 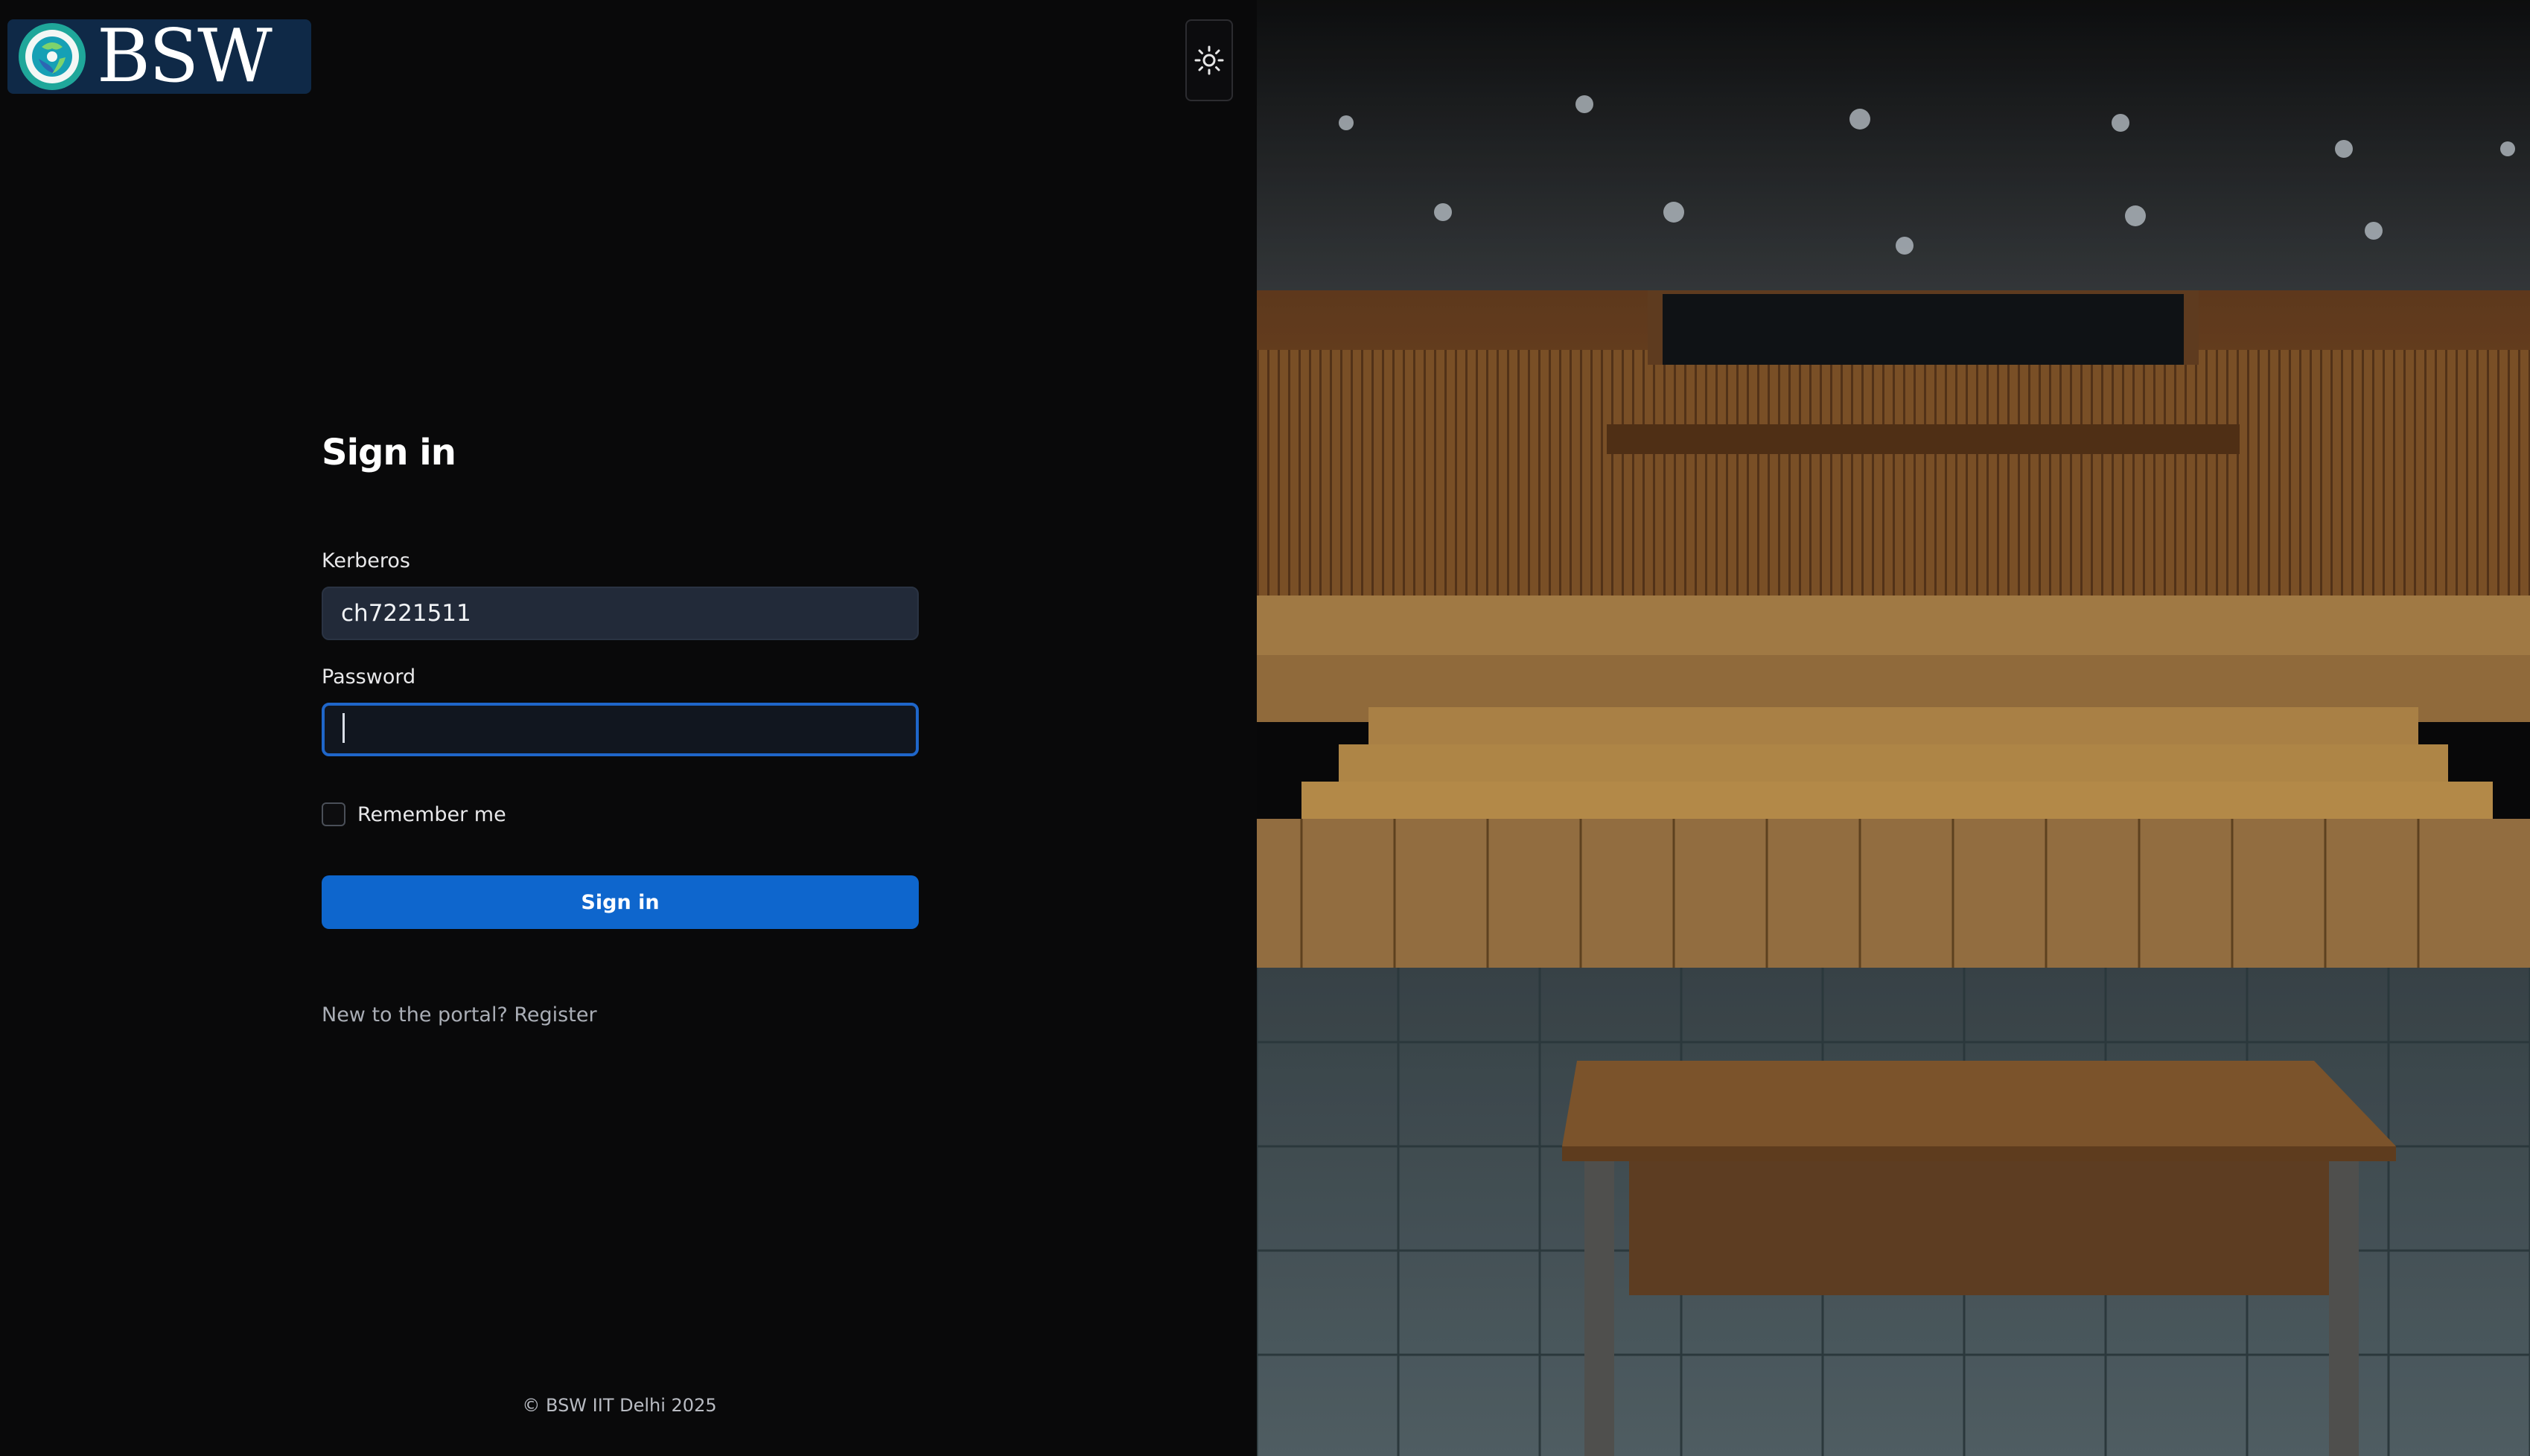 I want to click on password-label: Password, so click(x=369, y=677).